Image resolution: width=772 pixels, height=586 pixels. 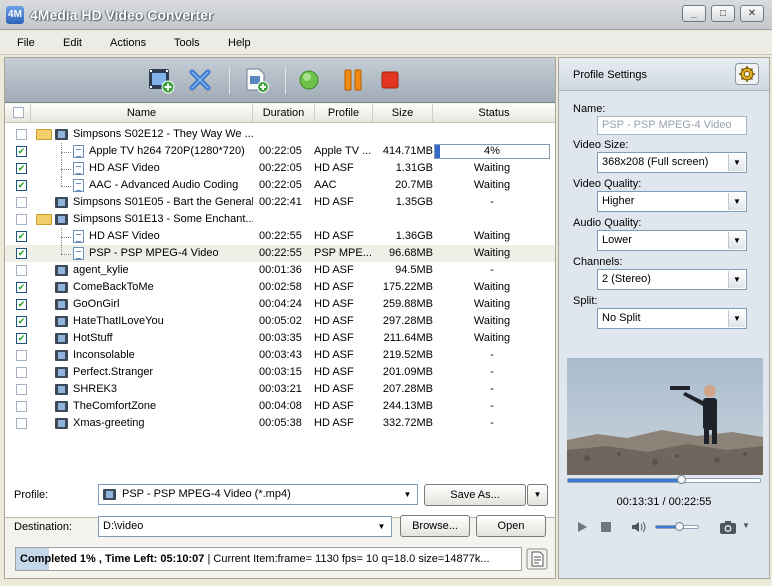 What do you see at coordinates (672, 125) in the screenshot?
I see `profile-name-field: PSP - PSP MPEG-4 Video` at bounding box center [672, 125].